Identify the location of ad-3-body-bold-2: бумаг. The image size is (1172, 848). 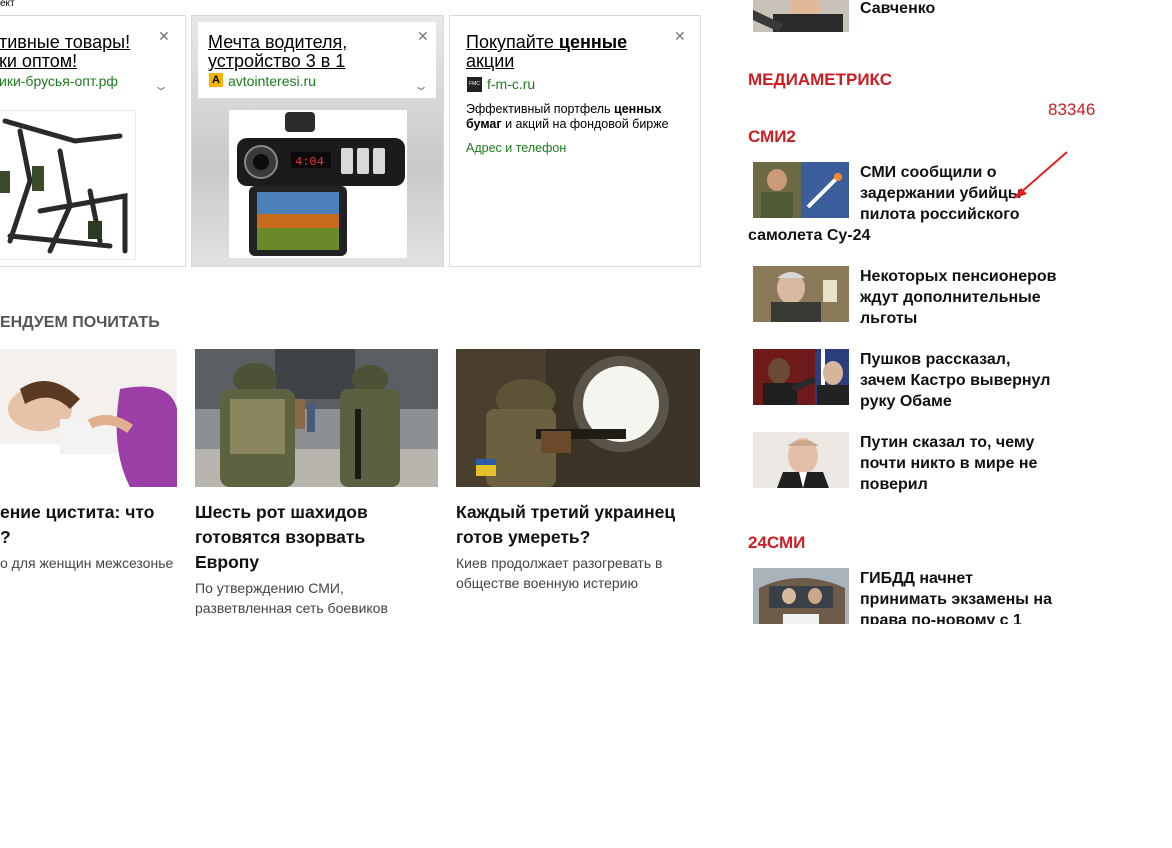
(484, 124).